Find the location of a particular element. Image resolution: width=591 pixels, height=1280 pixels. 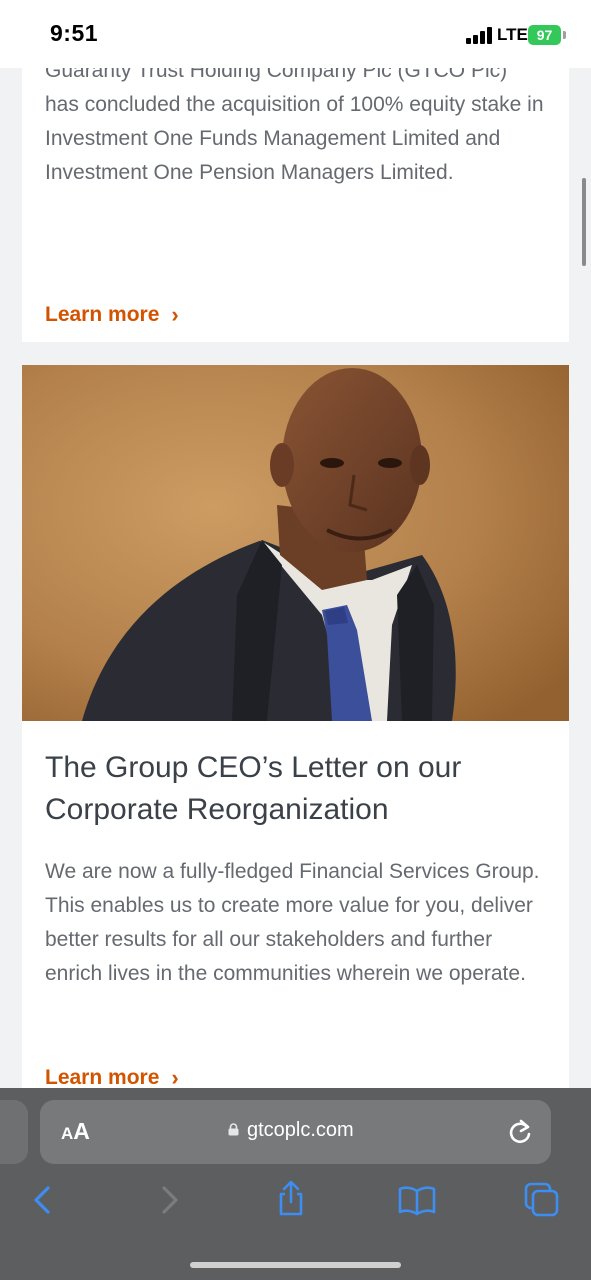

reload-icon is located at coordinates (520, 1132).